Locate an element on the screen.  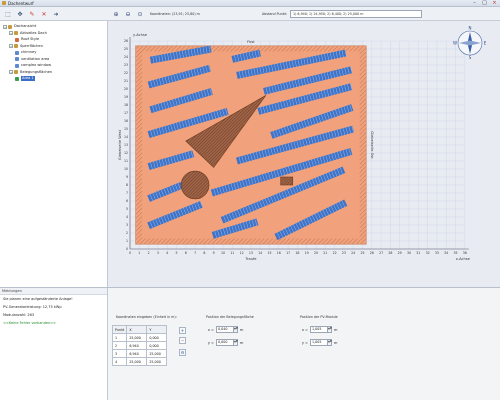
y-tick-label: 13 is located at coordinates (126, 145).